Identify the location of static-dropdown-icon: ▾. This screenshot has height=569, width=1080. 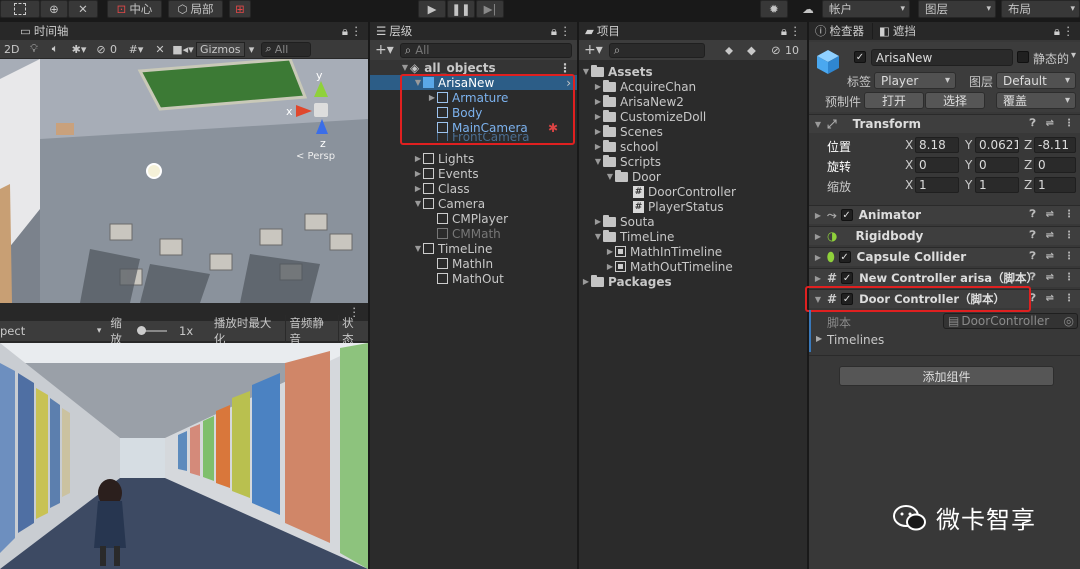
(1073, 55).